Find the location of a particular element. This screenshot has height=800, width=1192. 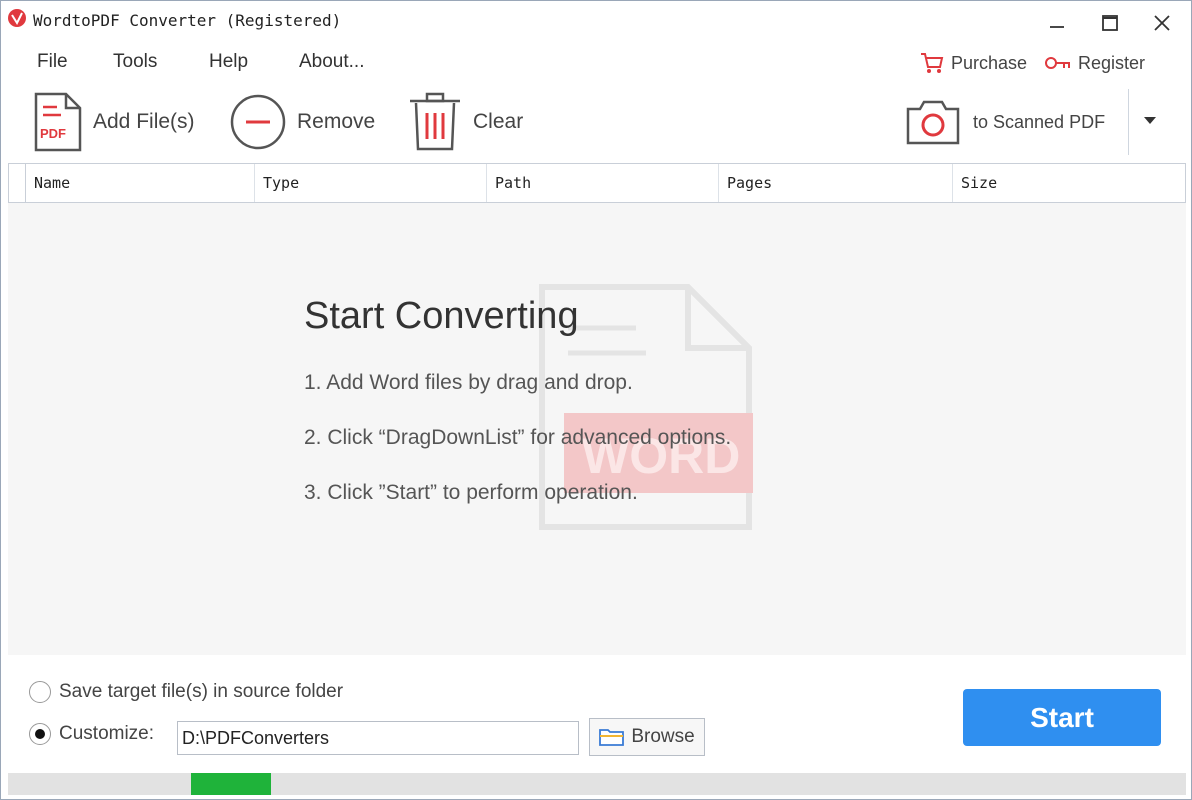

cart-icon is located at coordinates (932, 63).